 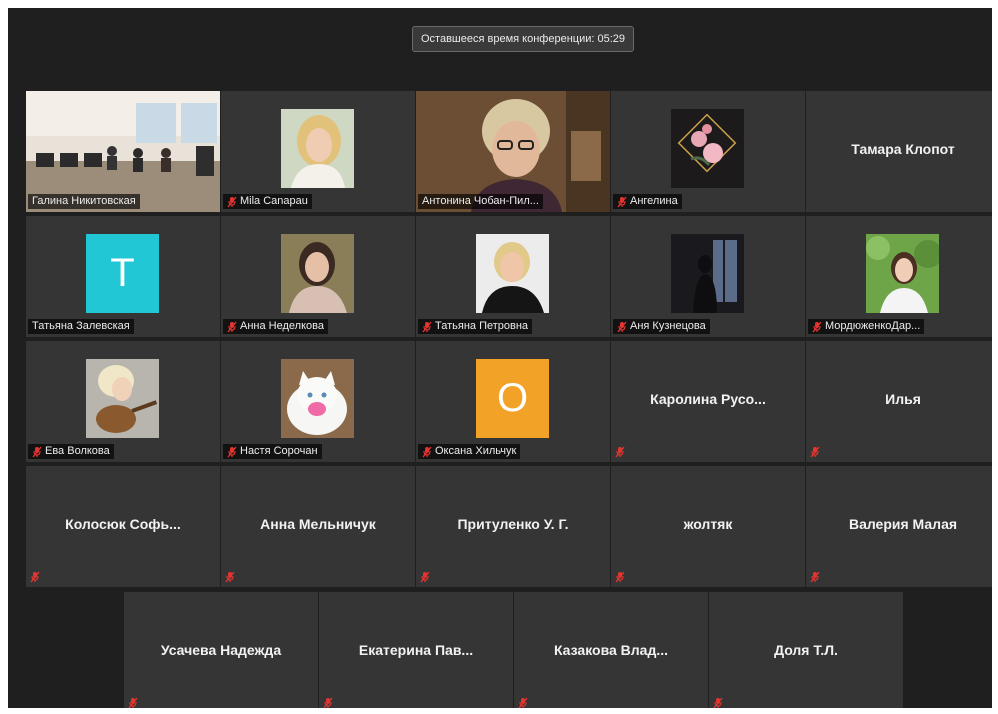 What do you see at coordinates (523, 39) in the screenshot?
I see `remaining-time-banner: Оставшееся время конференции: 05:29` at bounding box center [523, 39].